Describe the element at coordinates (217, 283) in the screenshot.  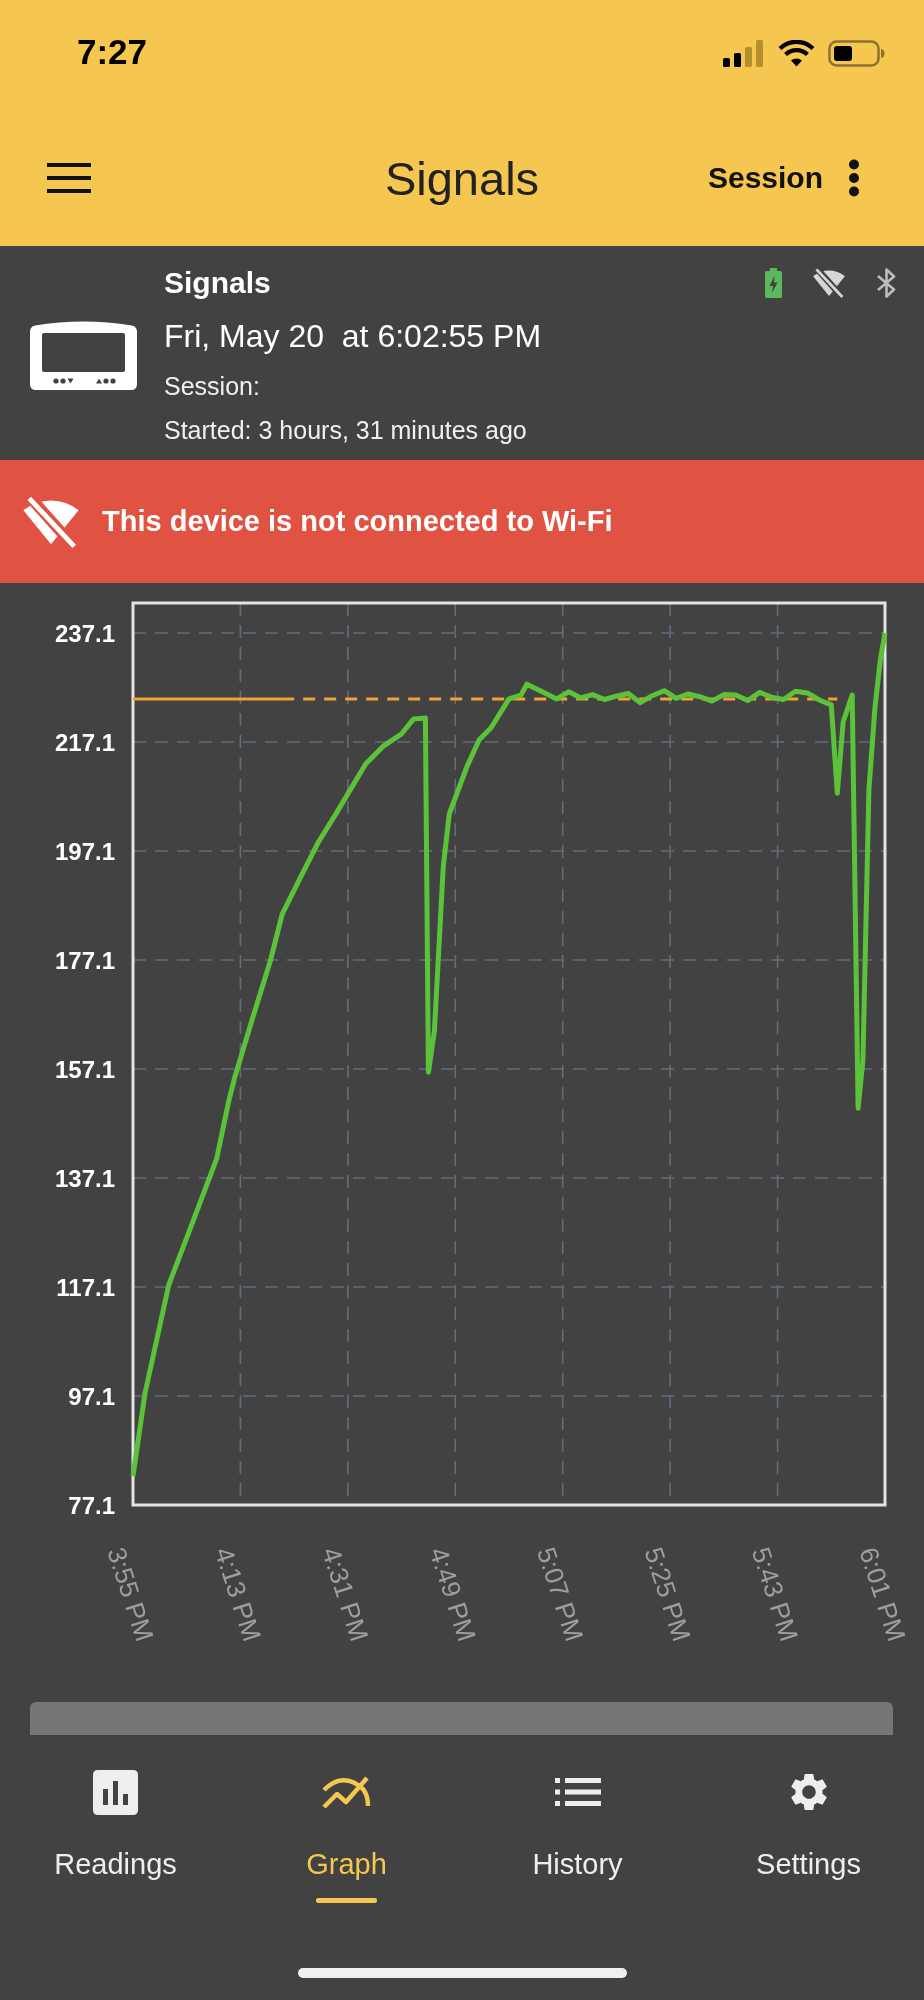
I see `device-name: Signals` at that location.